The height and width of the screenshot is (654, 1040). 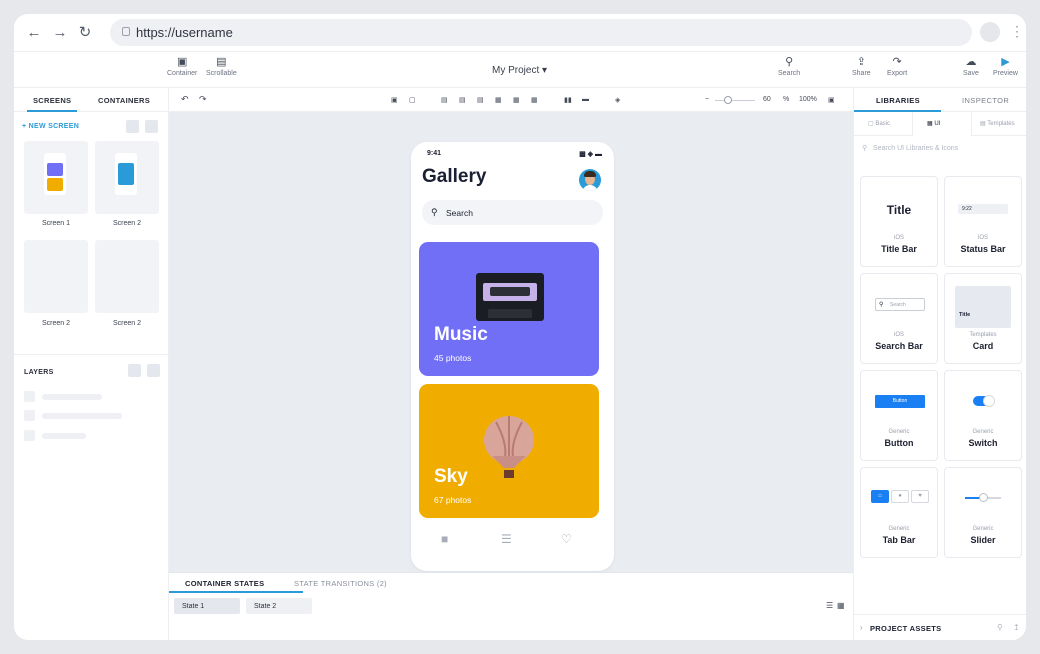 What do you see at coordinates (52, 104) in the screenshot?
I see `tab-screens: SCREENS` at bounding box center [52, 104].